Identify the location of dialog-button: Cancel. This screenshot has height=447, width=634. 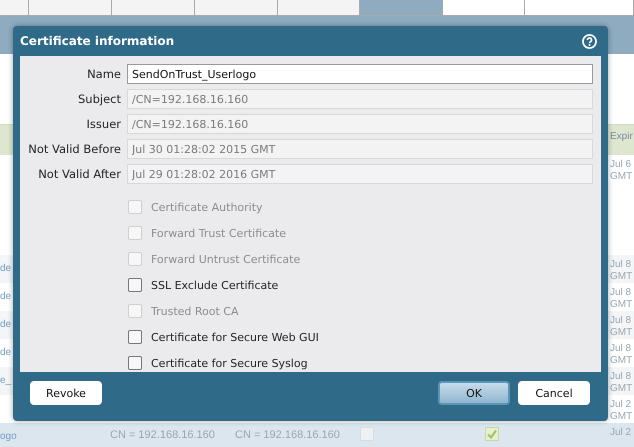
(554, 393).